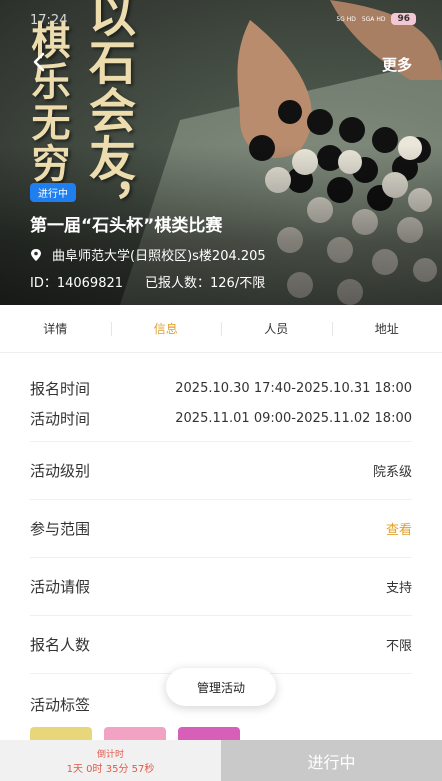 The image size is (442, 781). What do you see at coordinates (293, 388) in the screenshot?
I see `signup-time-value: 2025.10.30 17:40-2025.10.31 18:00` at bounding box center [293, 388].